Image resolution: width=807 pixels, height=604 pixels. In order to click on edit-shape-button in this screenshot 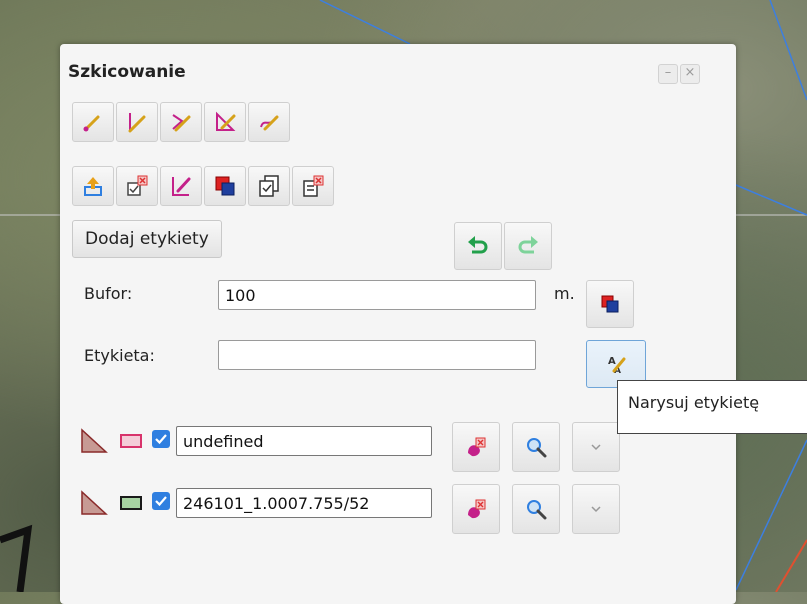, I will do `click(181, 186)`.